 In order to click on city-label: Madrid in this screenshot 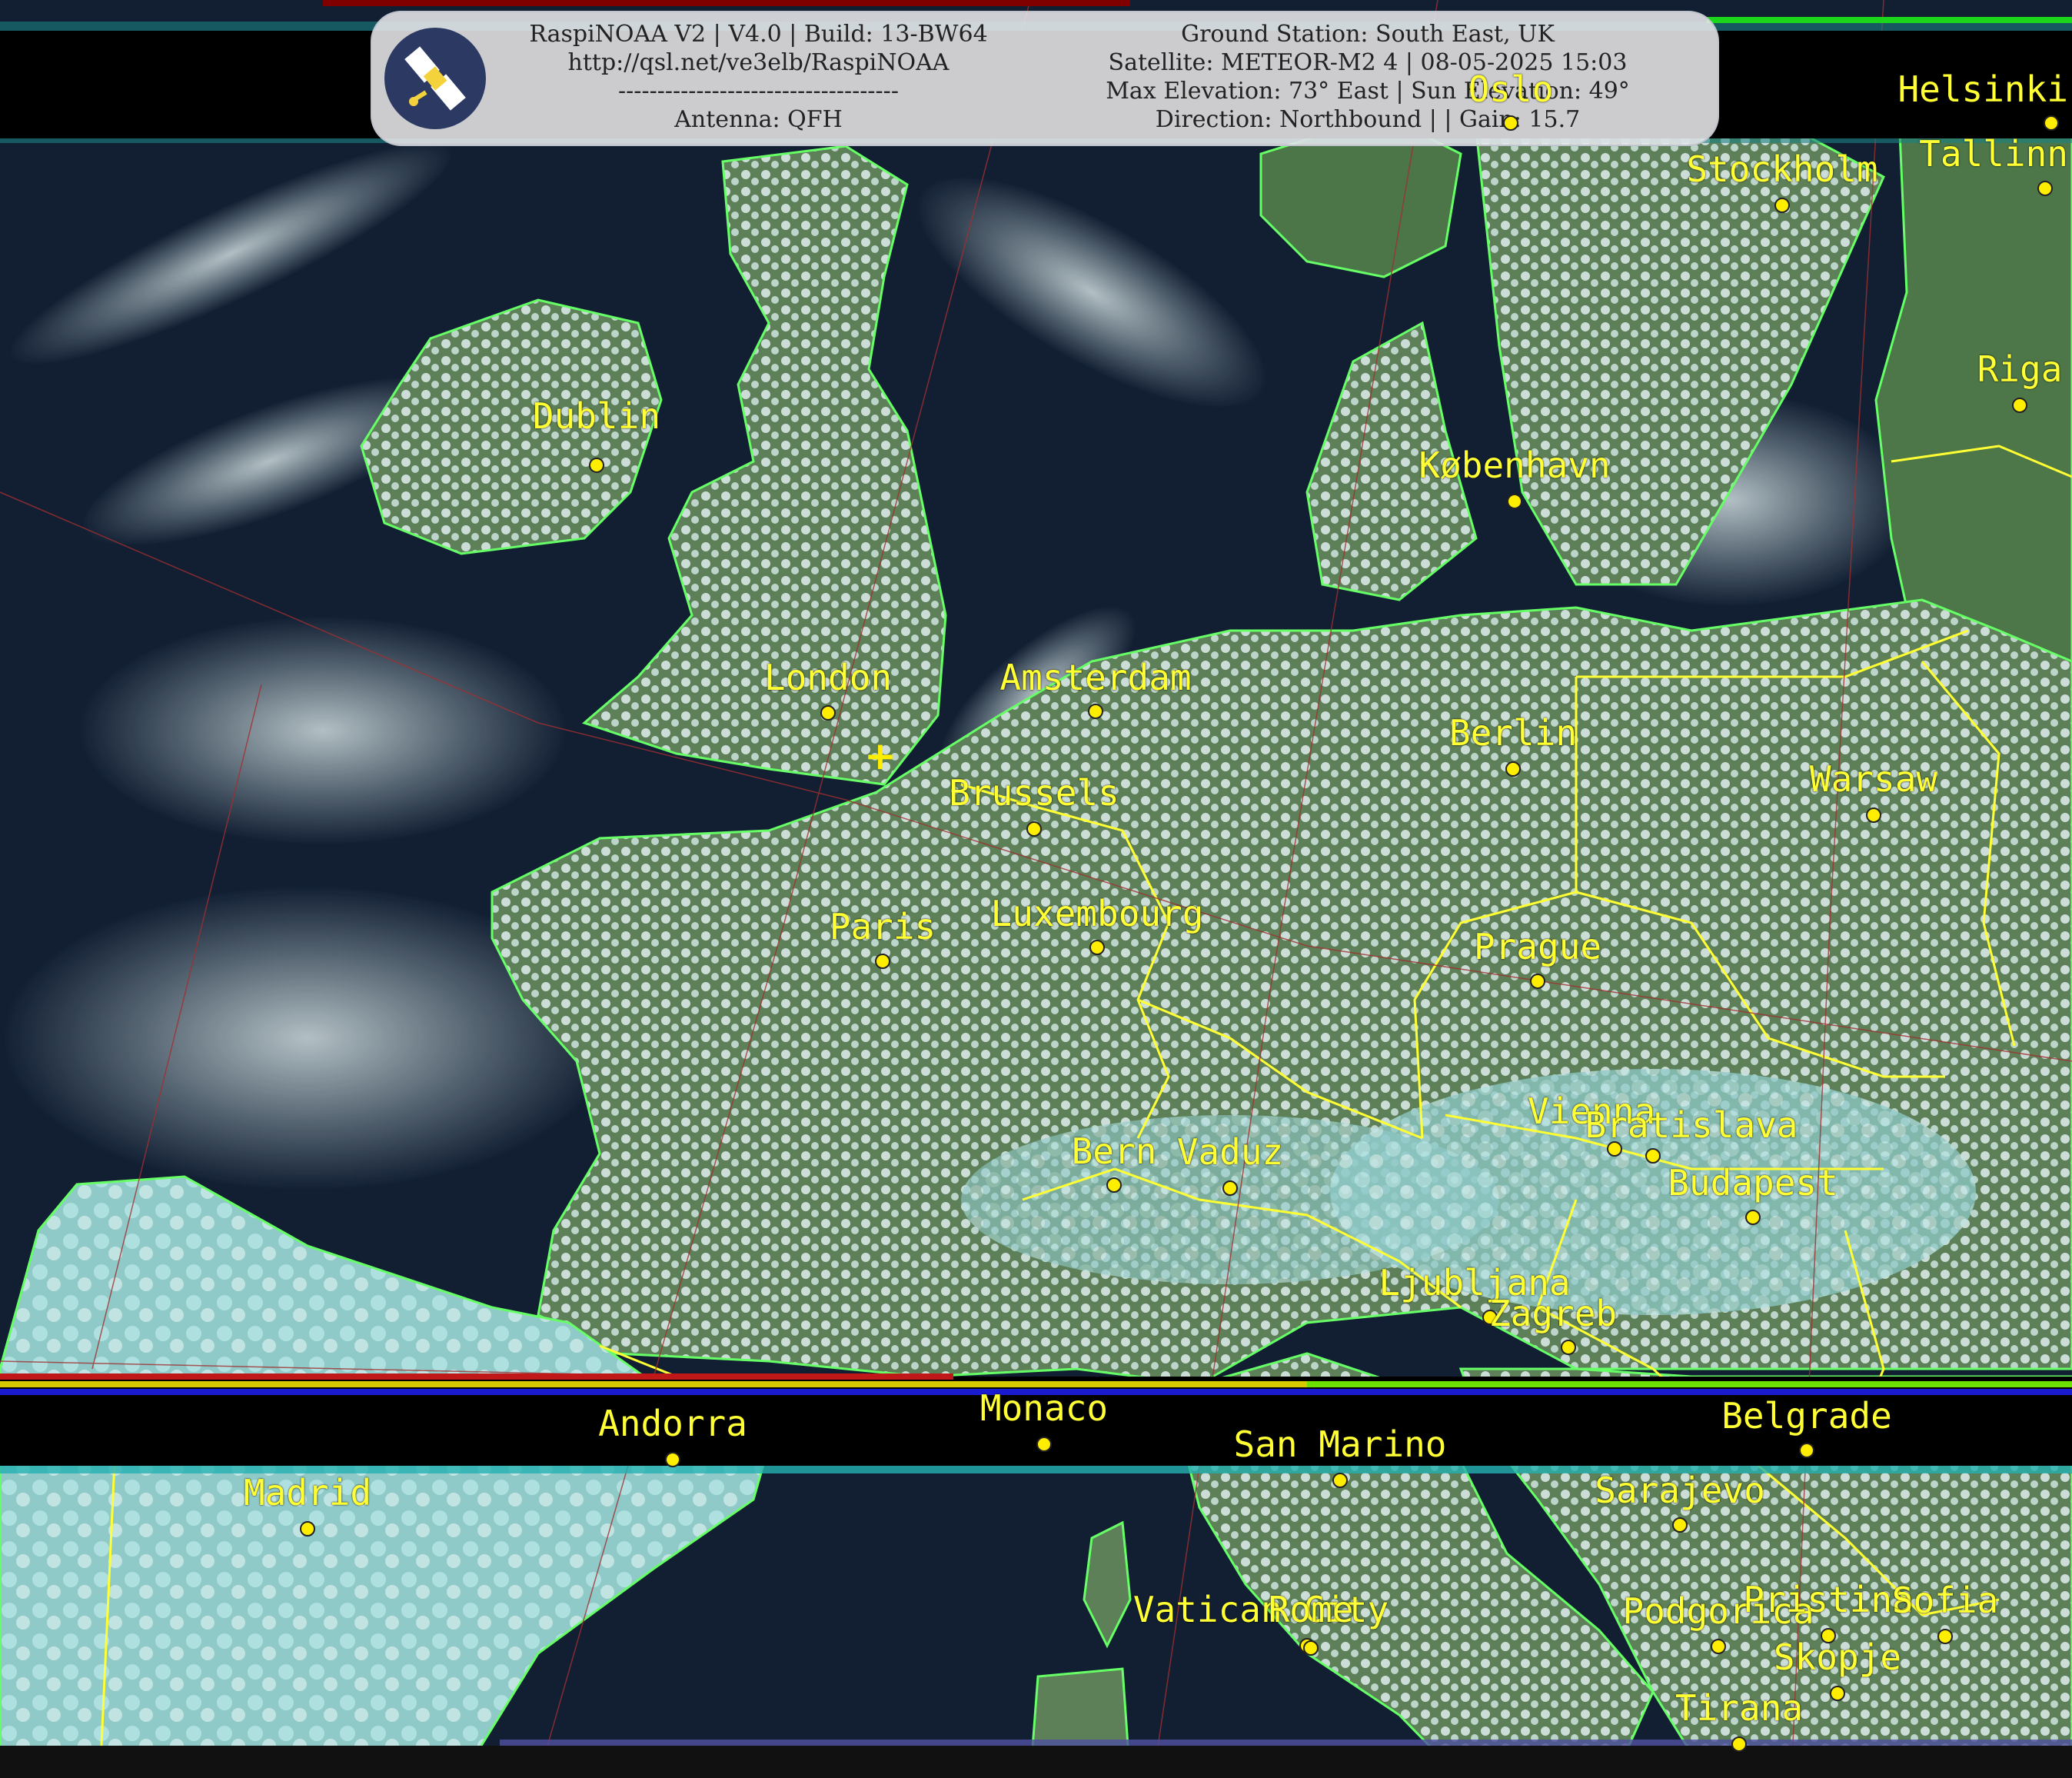, I will do `click(307, 1492)`.